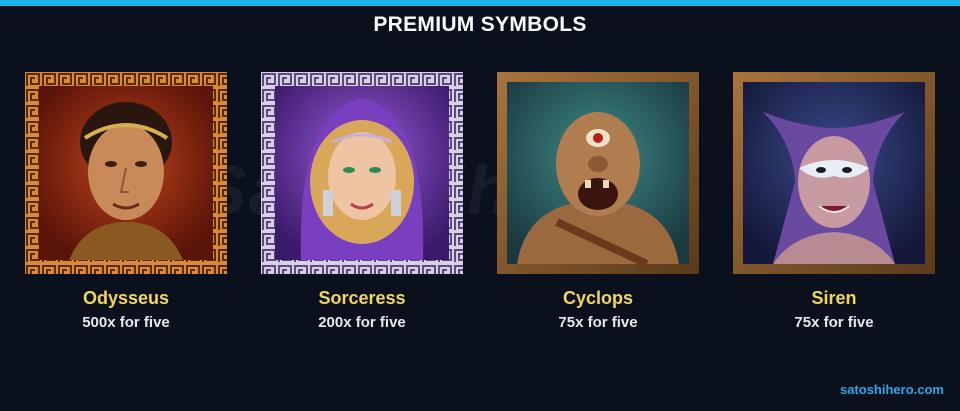  Describe the element at coordinates (480, 24) in the screenshot. I see `page-title: PREMIUM SYMBOLS` at that location.